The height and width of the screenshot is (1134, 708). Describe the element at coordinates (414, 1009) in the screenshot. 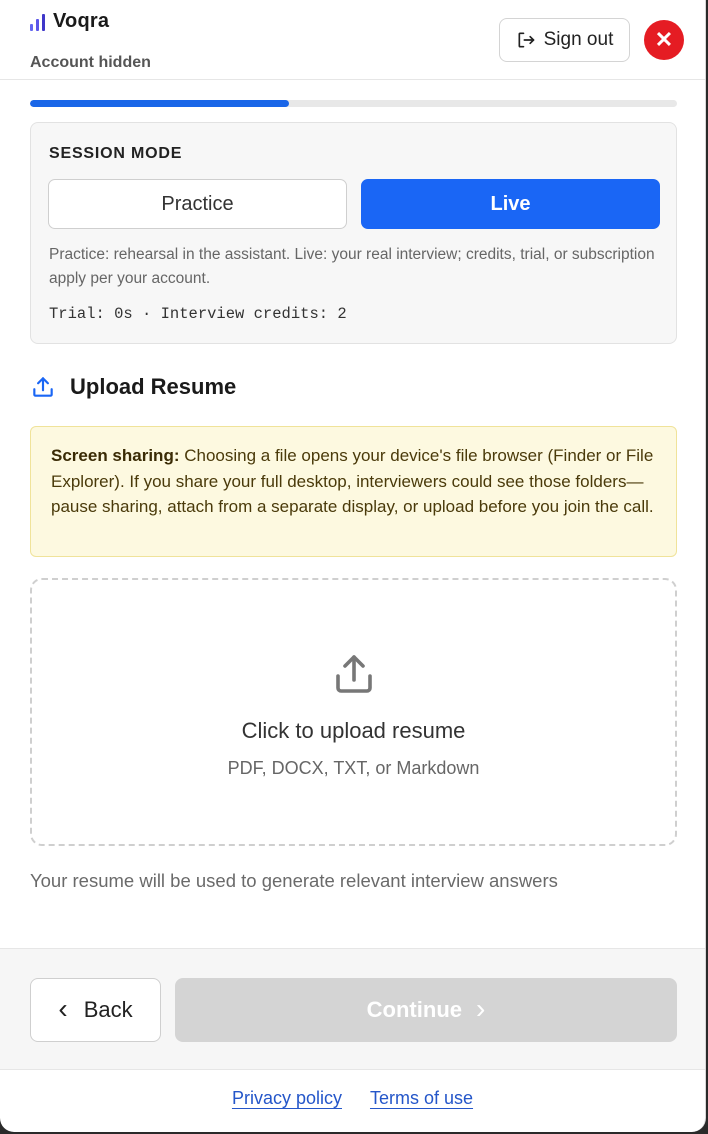

I see `continue-label: Continue` at that location.